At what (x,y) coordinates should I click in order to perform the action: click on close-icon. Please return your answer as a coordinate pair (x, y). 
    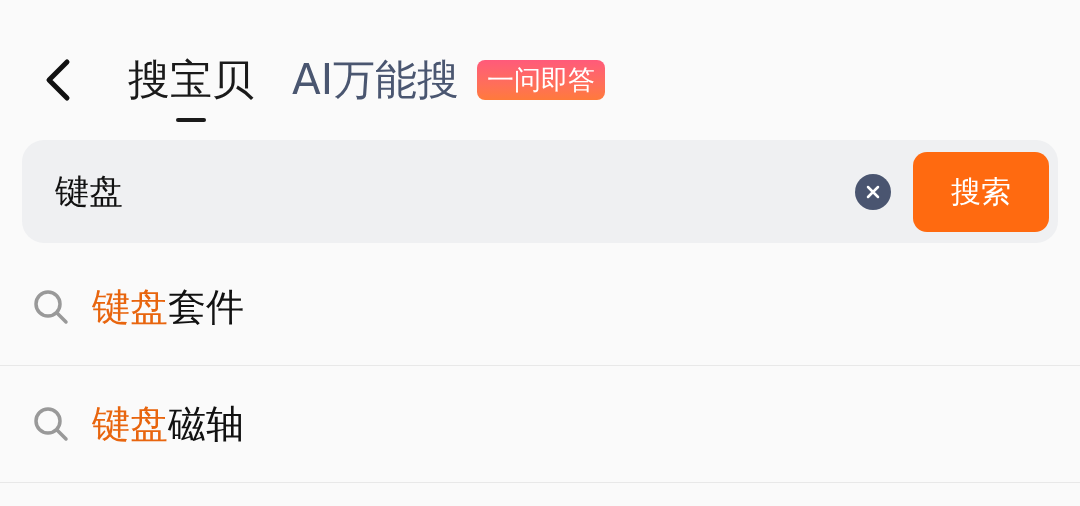
    Looking at the image, I should click on (873, 191).